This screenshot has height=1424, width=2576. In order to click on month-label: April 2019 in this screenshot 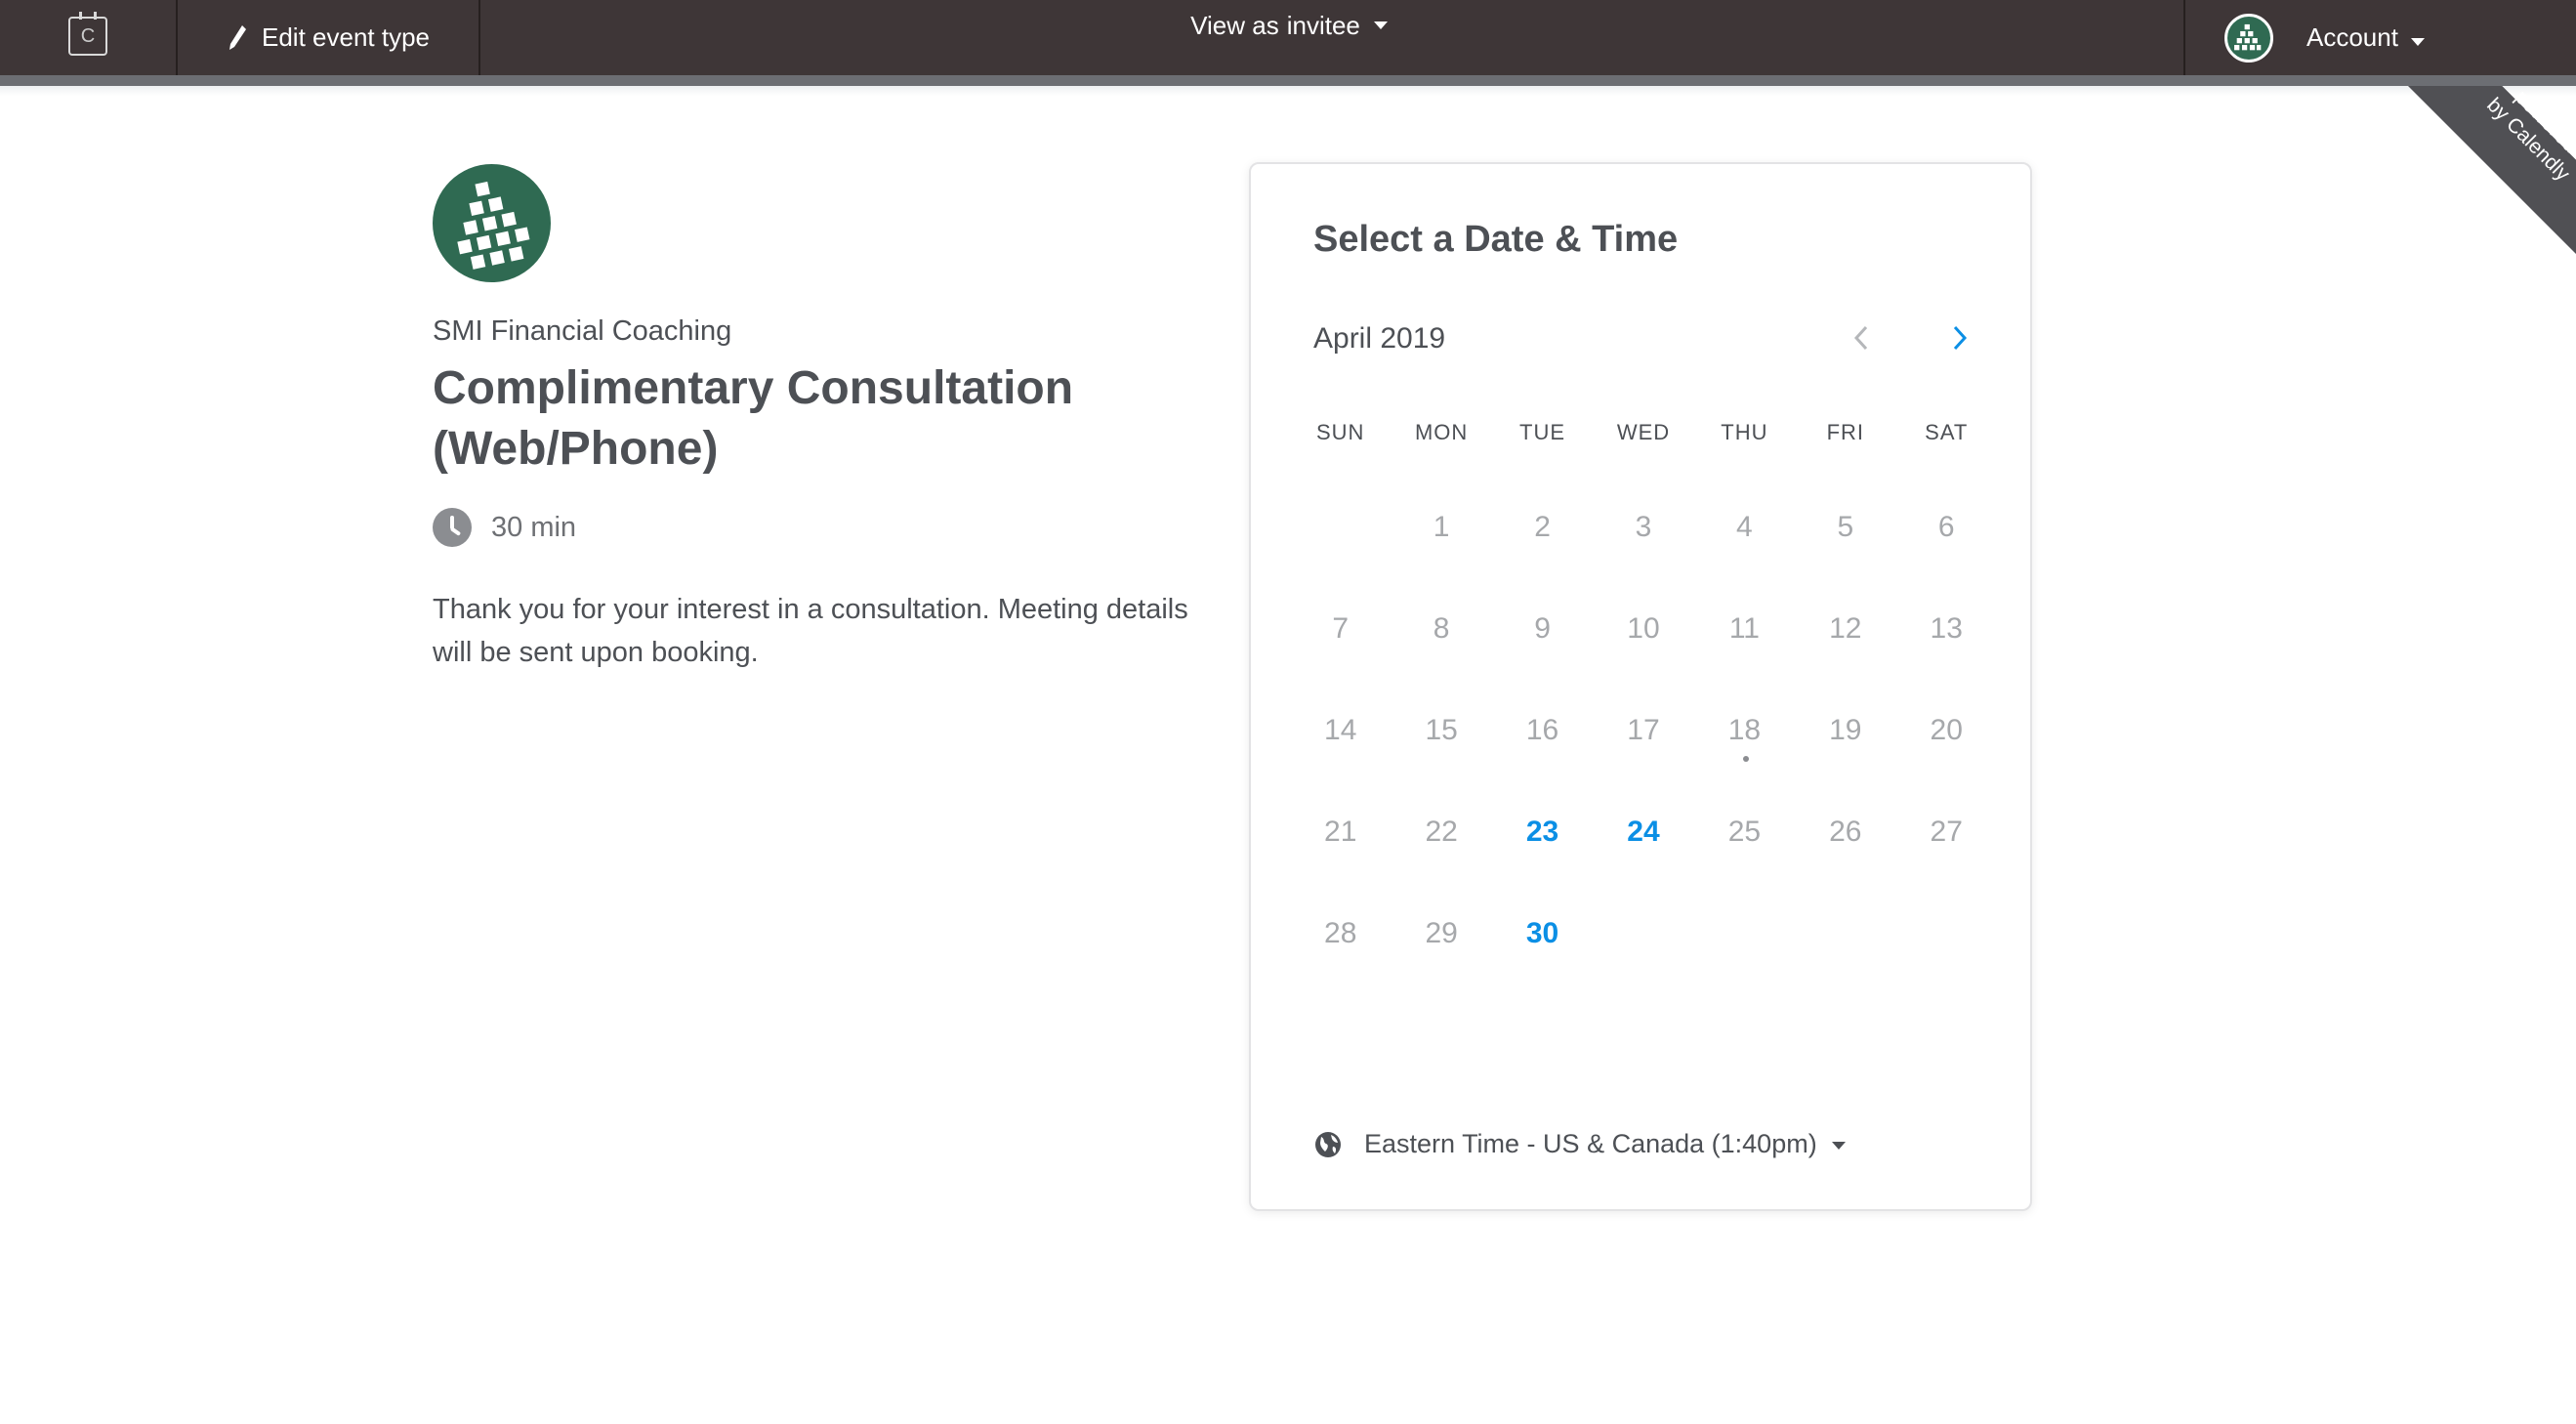, I will do `click(1379, 338)`.